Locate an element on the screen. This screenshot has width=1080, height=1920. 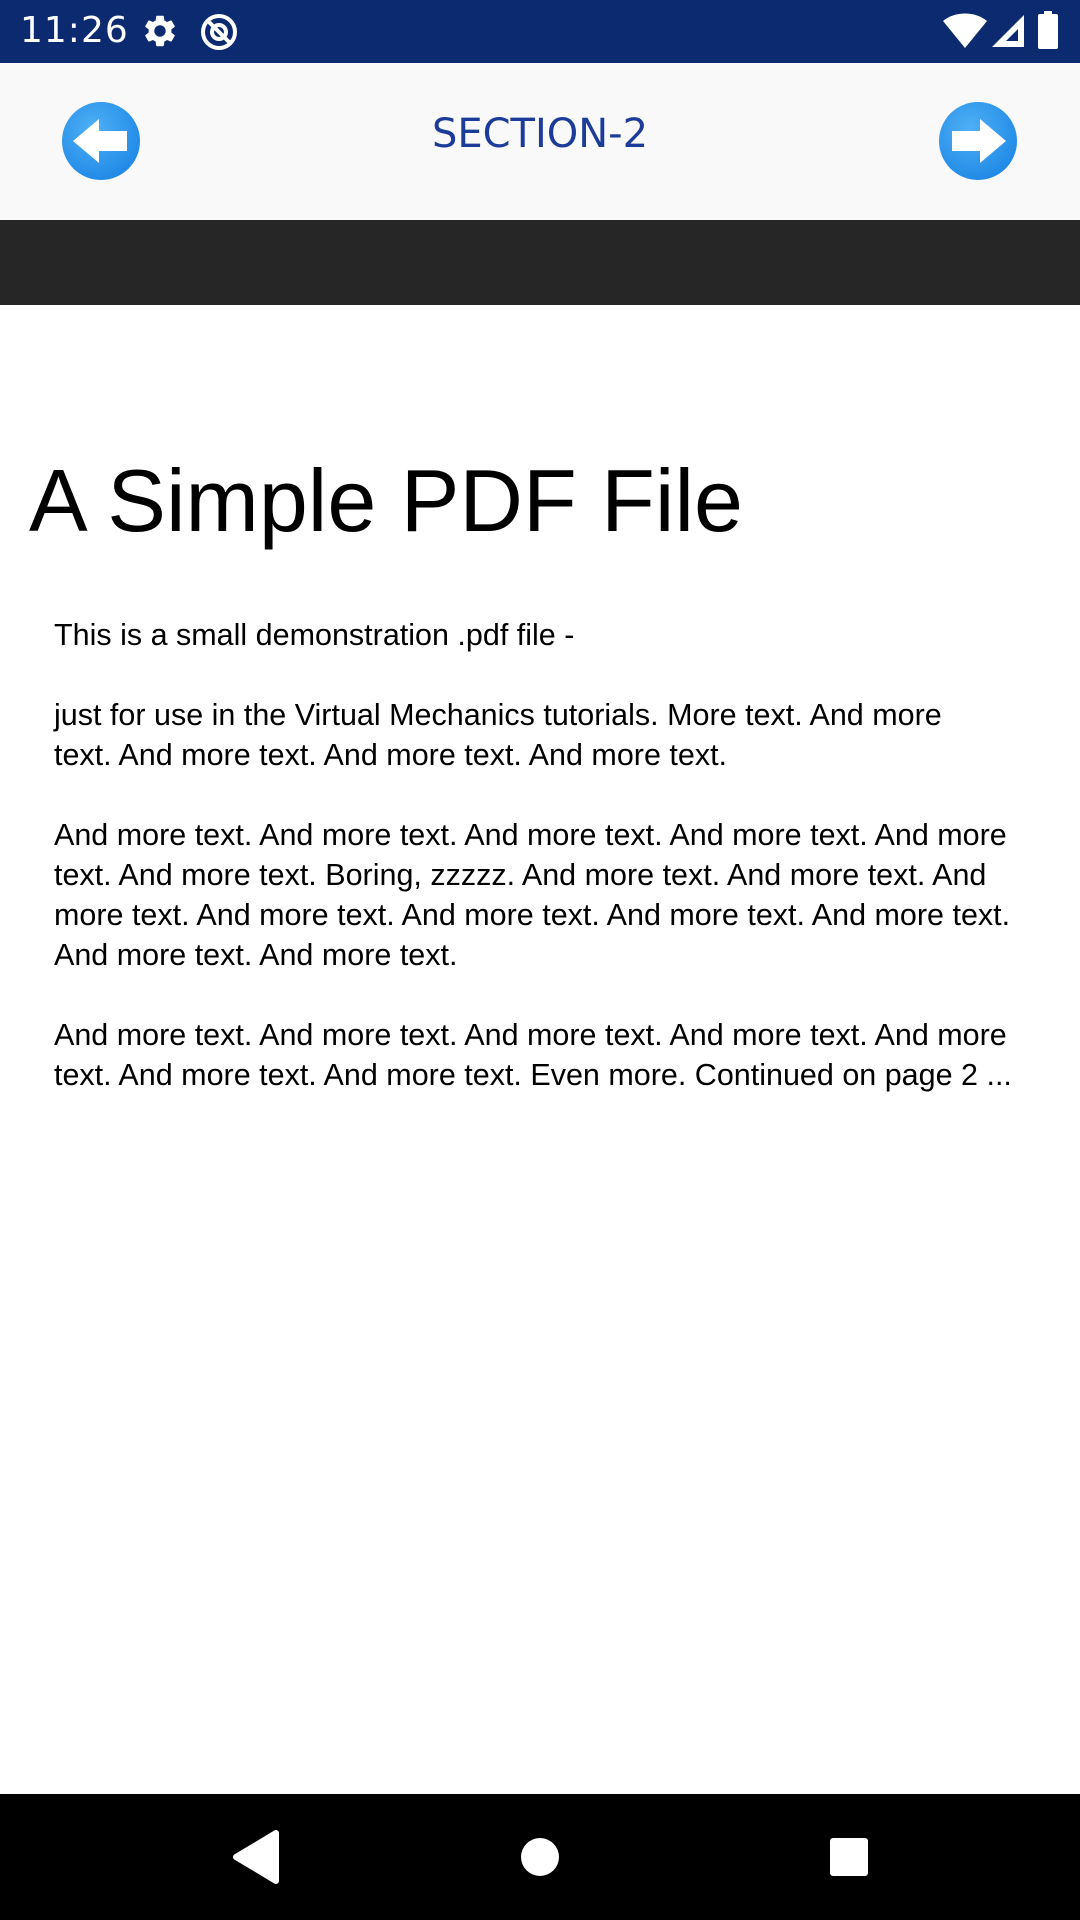
battery-icon is located at coordinates (1048, 32).